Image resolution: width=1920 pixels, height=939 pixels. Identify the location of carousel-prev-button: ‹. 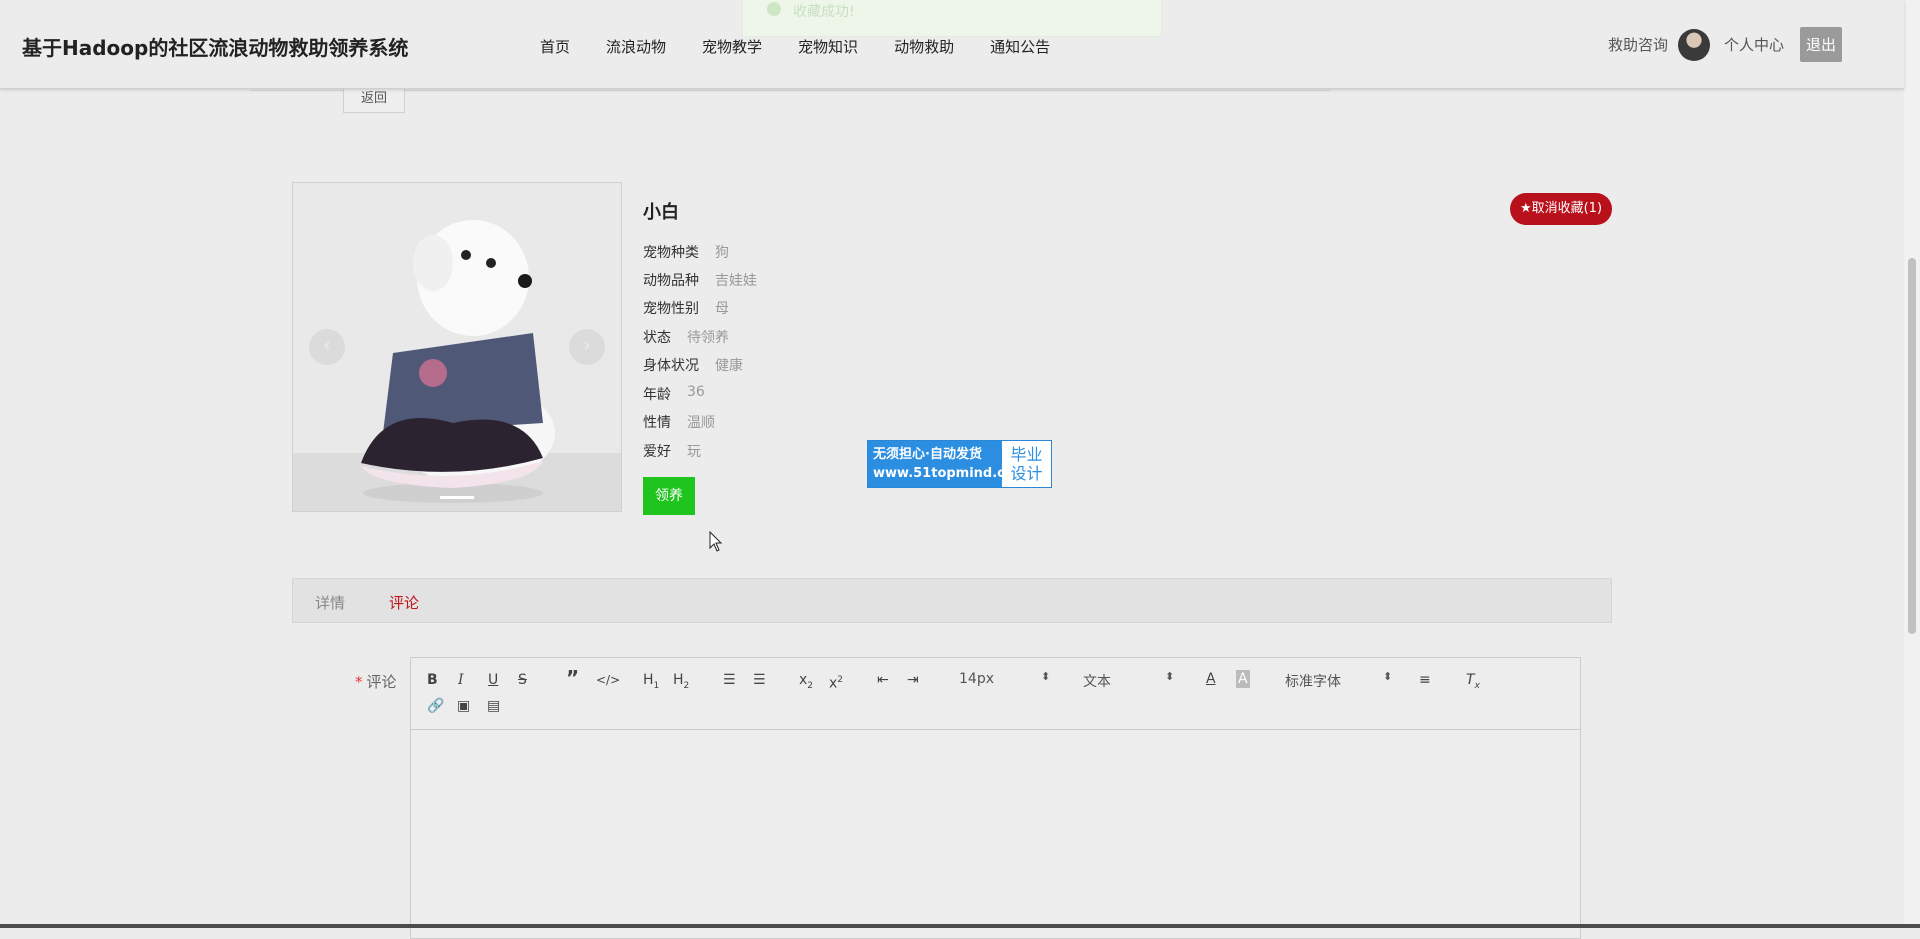
(327, 347).